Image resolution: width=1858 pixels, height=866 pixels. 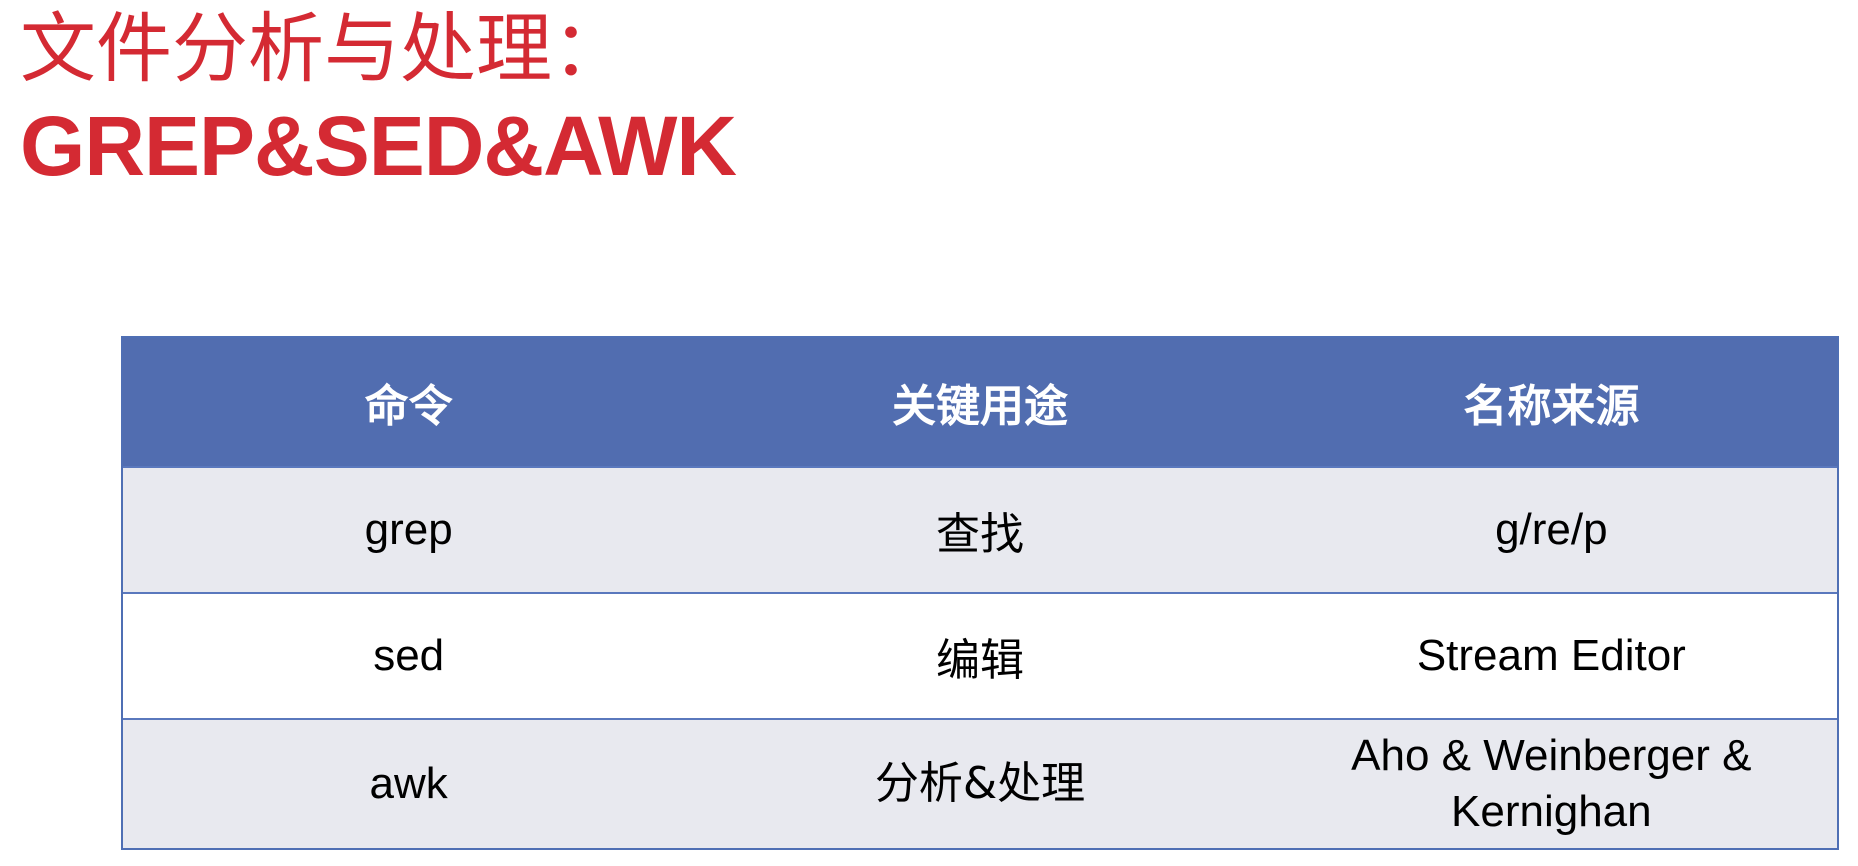 I want to click on cell-purpose: 查找, so click(x=980, y=529).